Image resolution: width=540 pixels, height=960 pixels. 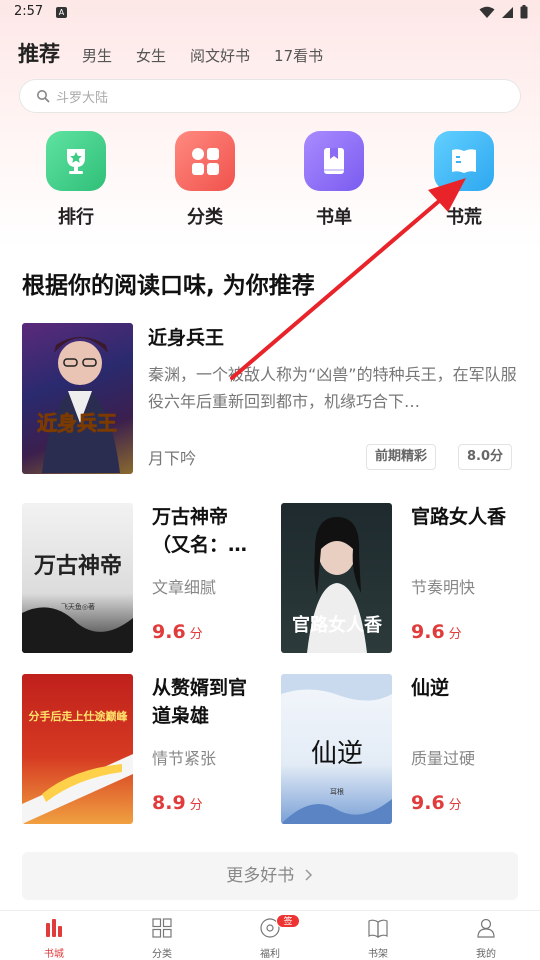 I want to click on tab-male: 男生, so click(x=97, y=55).